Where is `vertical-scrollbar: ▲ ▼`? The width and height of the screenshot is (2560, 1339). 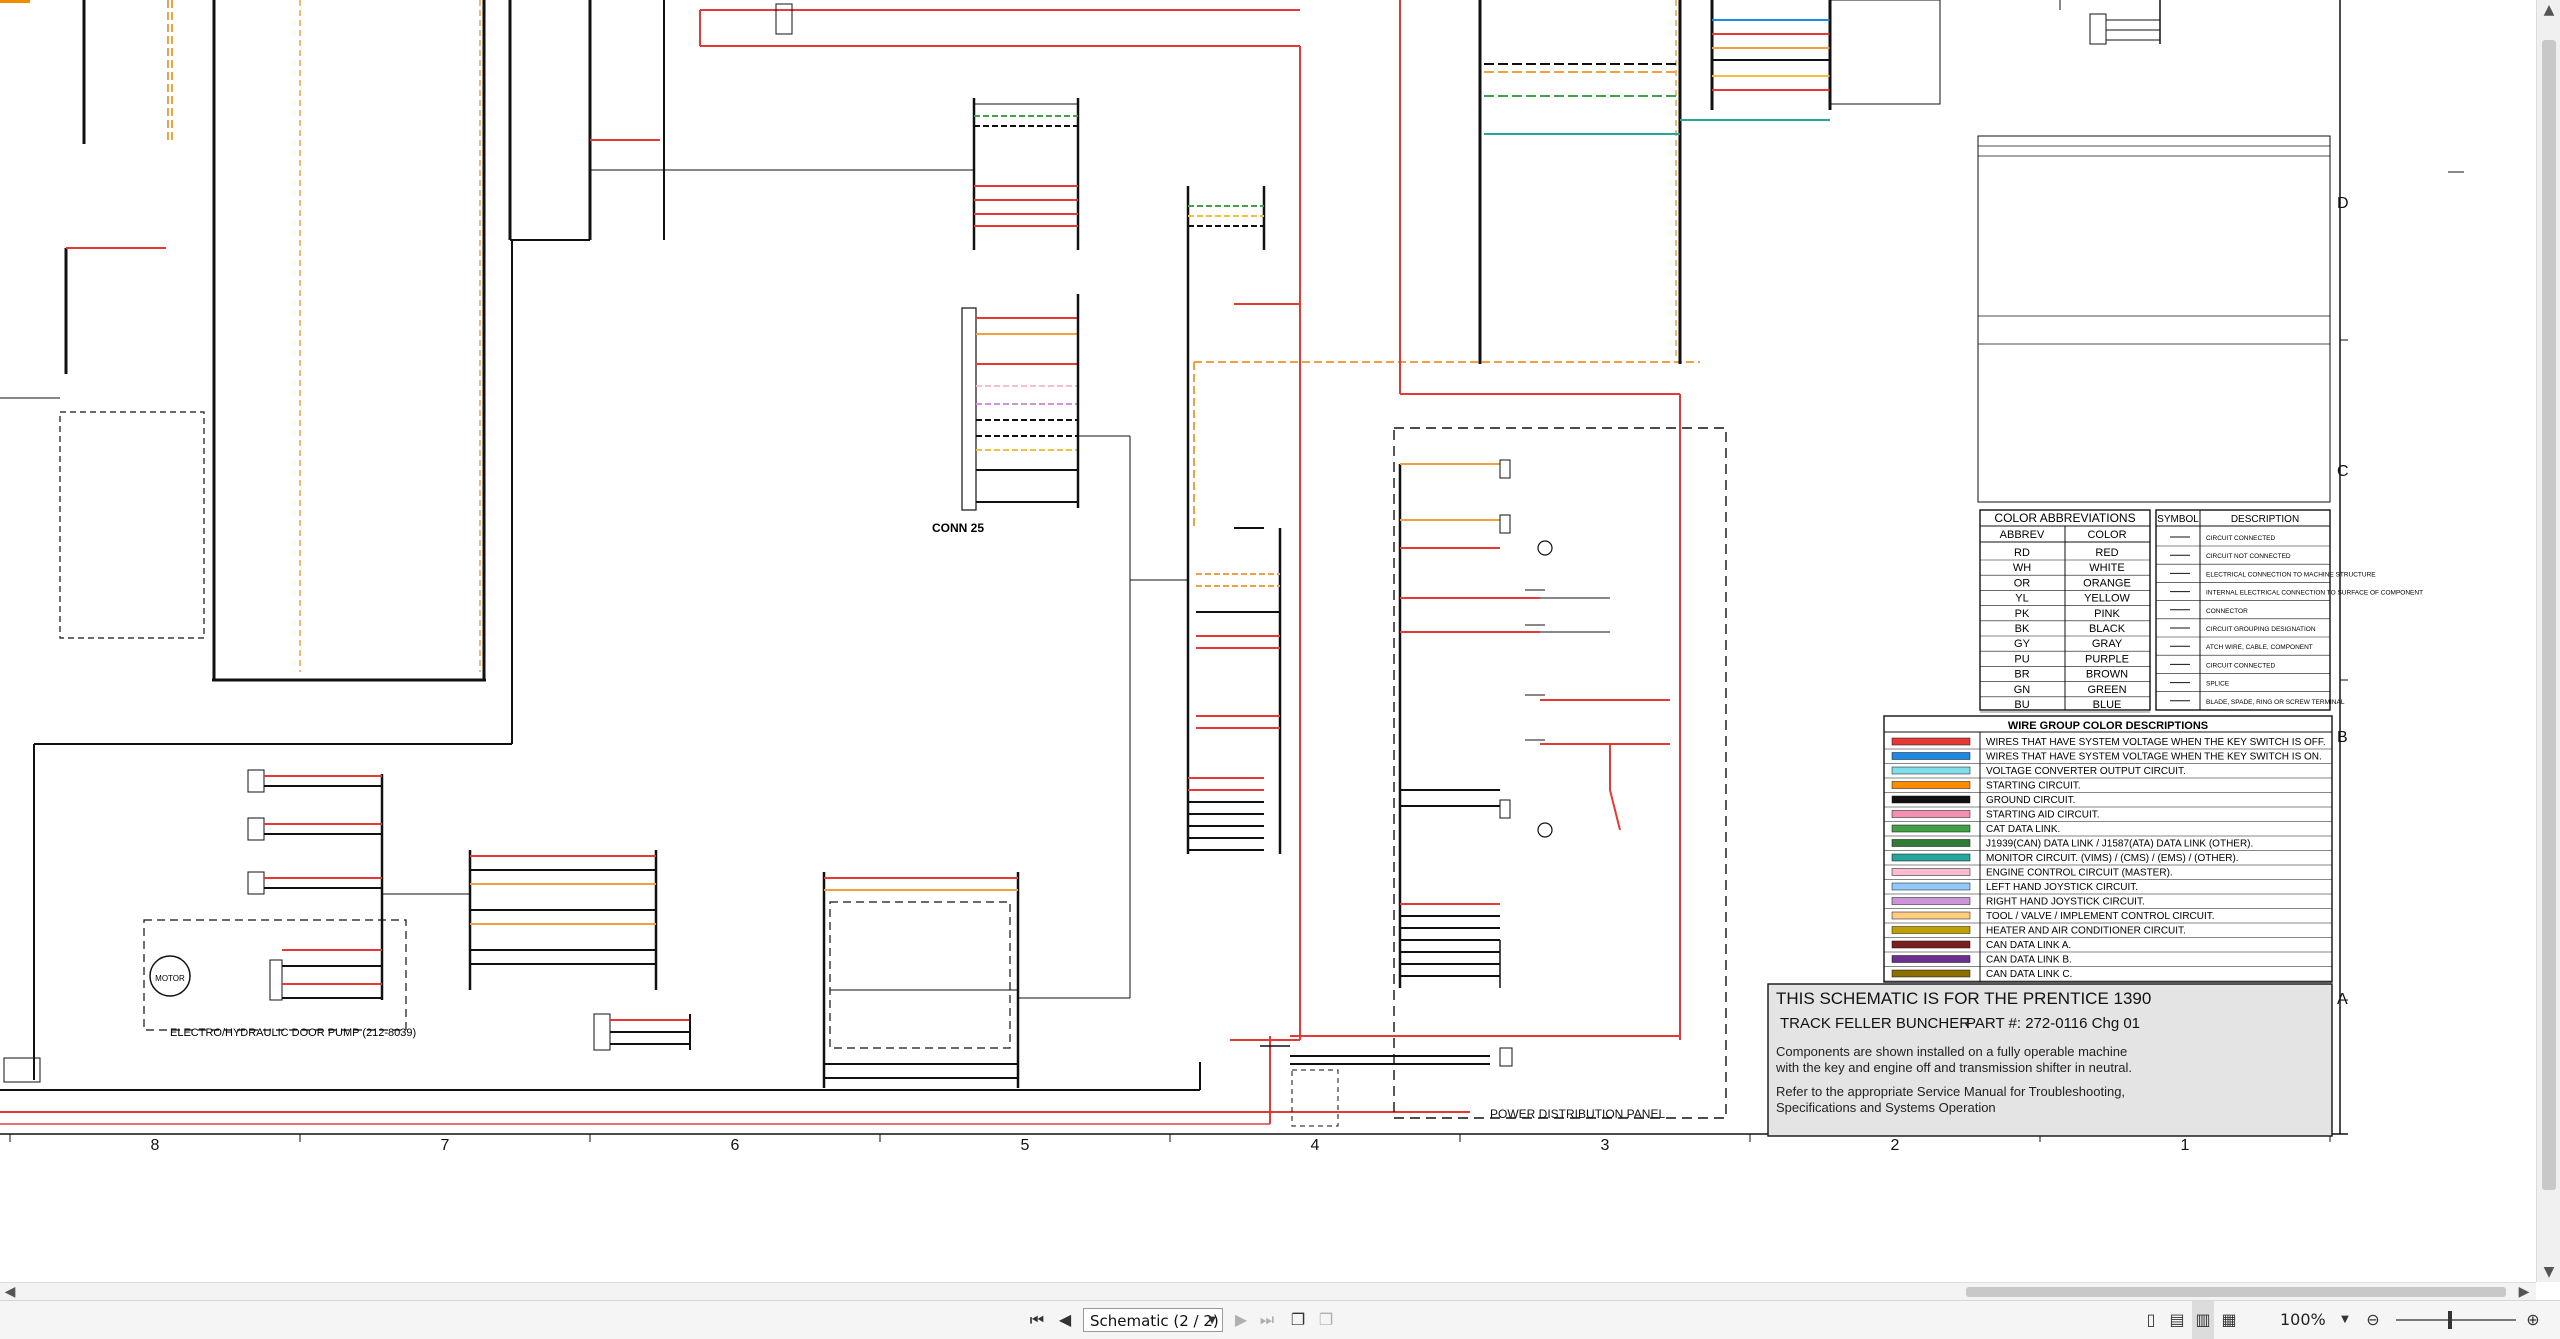
vertical-scrollbar: ▲ ▼ is located at coordinates (2548, 641).